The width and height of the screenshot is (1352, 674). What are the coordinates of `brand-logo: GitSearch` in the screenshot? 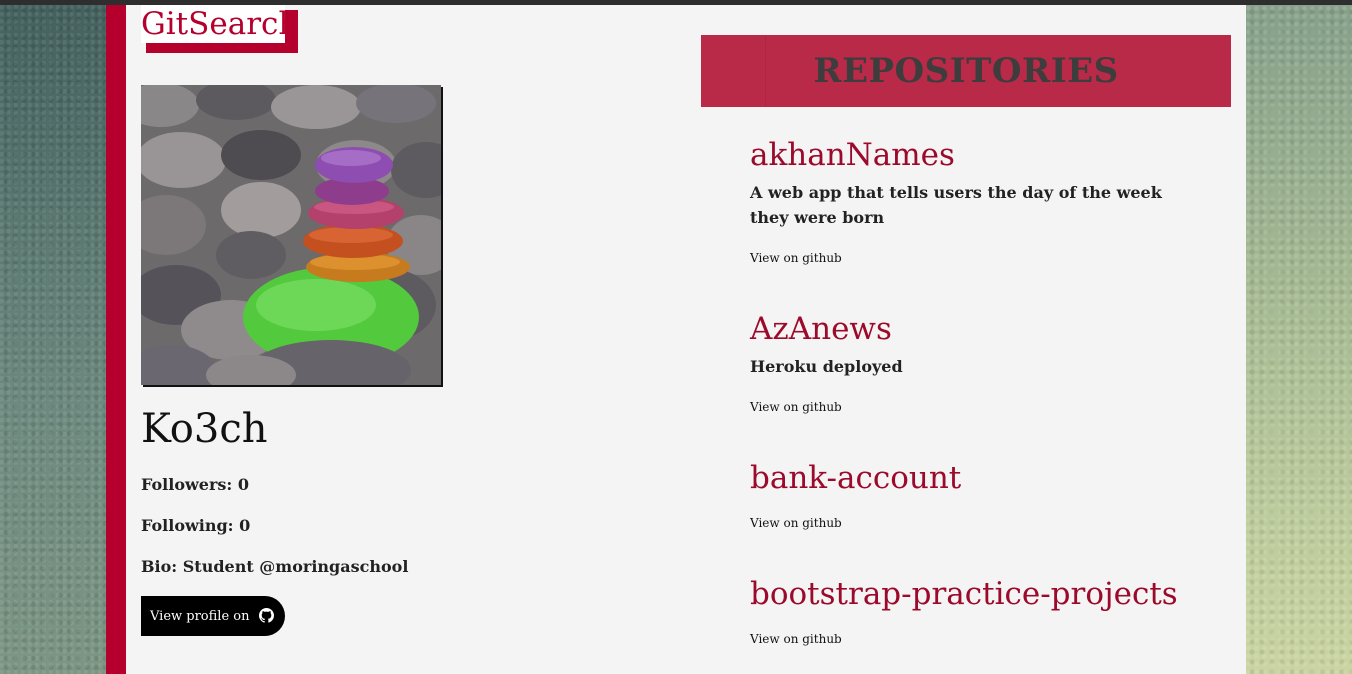 It's located at (219, 24).